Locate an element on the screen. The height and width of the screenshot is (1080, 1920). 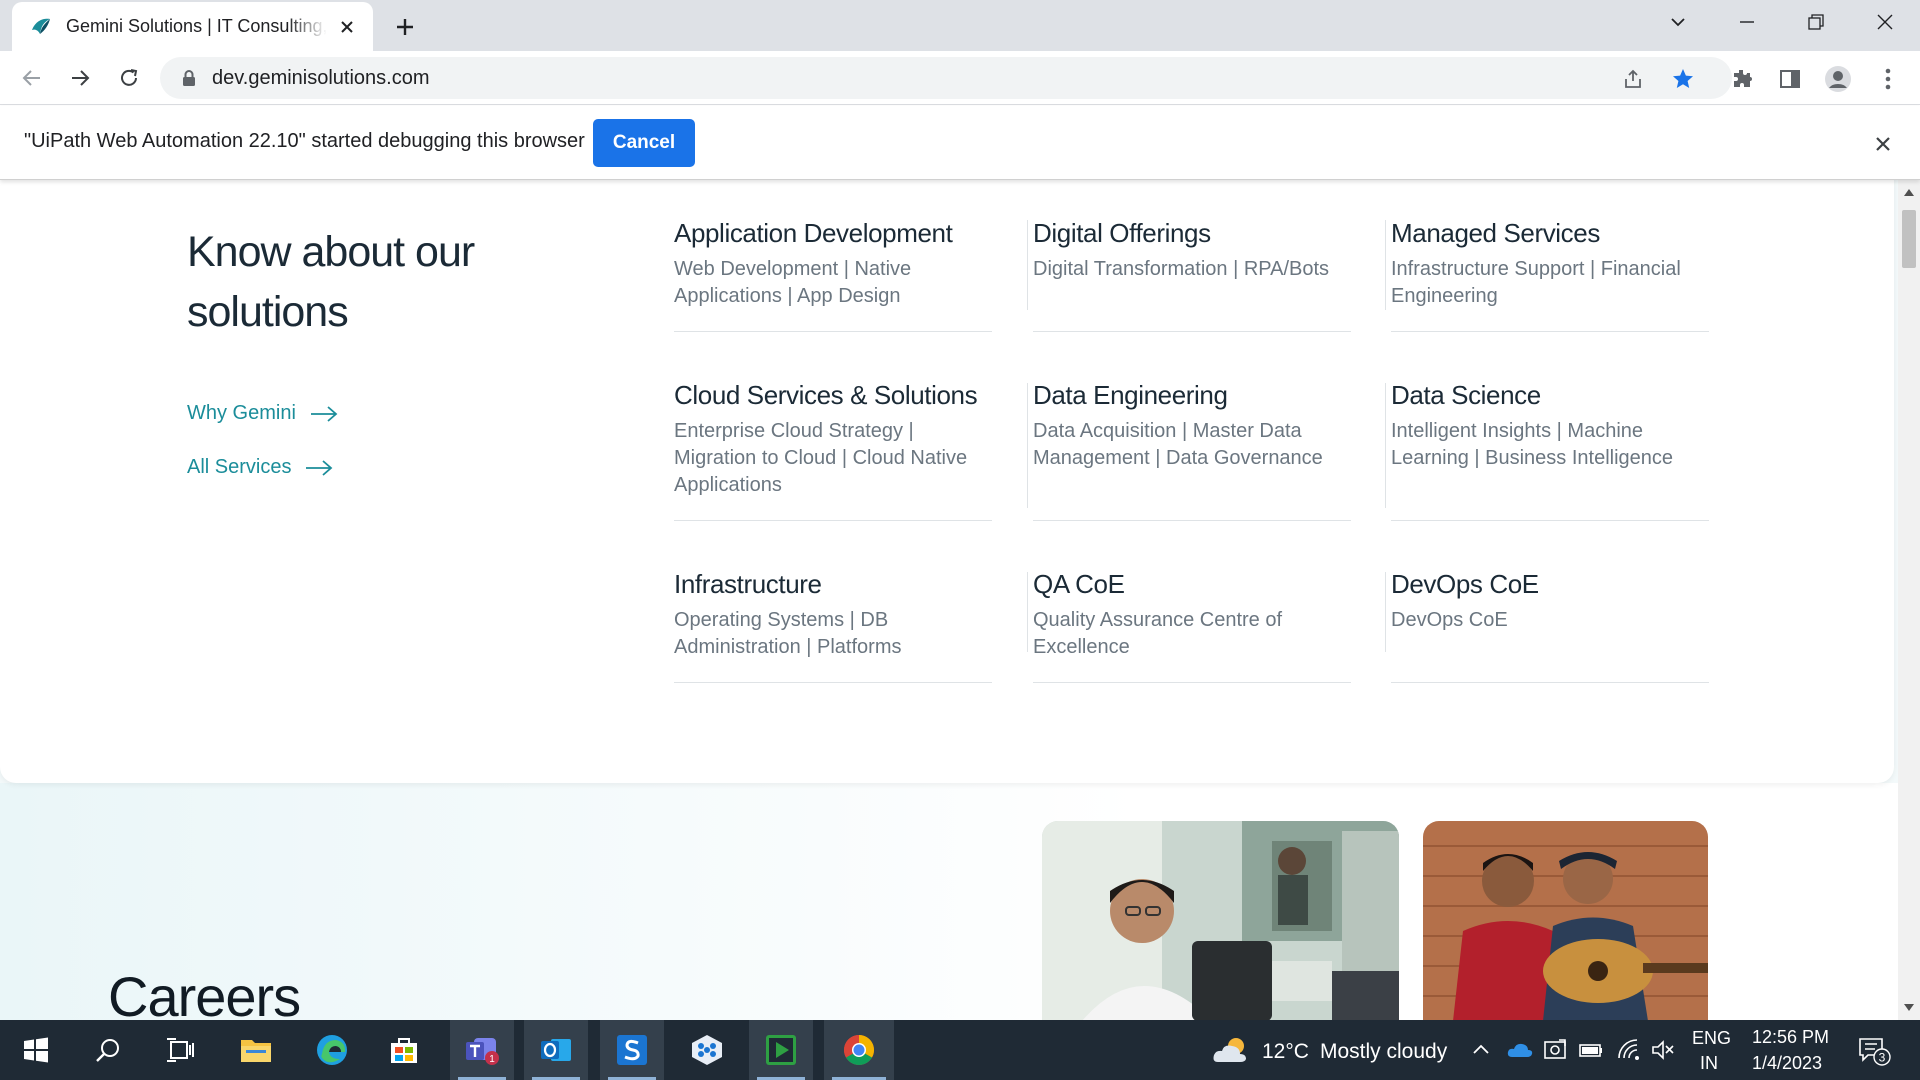
weather-condition: Mostly cloudy is located at coordinates (1383, 1052).